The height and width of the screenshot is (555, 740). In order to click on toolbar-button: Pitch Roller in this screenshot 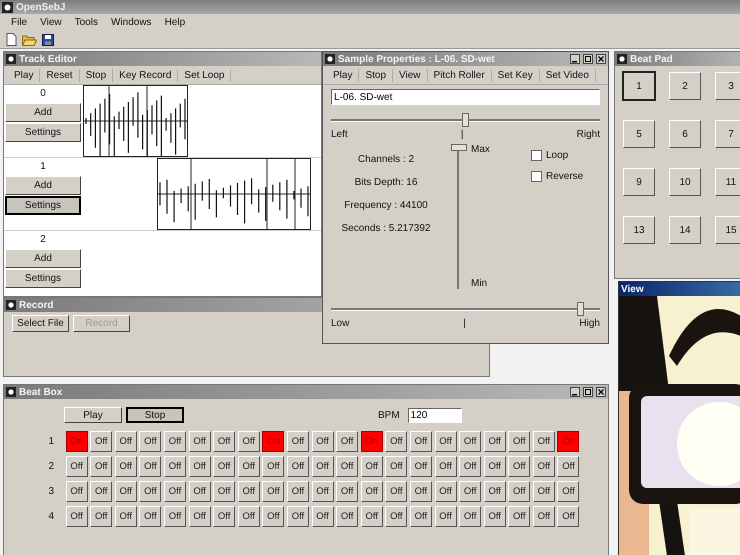, I will do `click(460, 75)`.